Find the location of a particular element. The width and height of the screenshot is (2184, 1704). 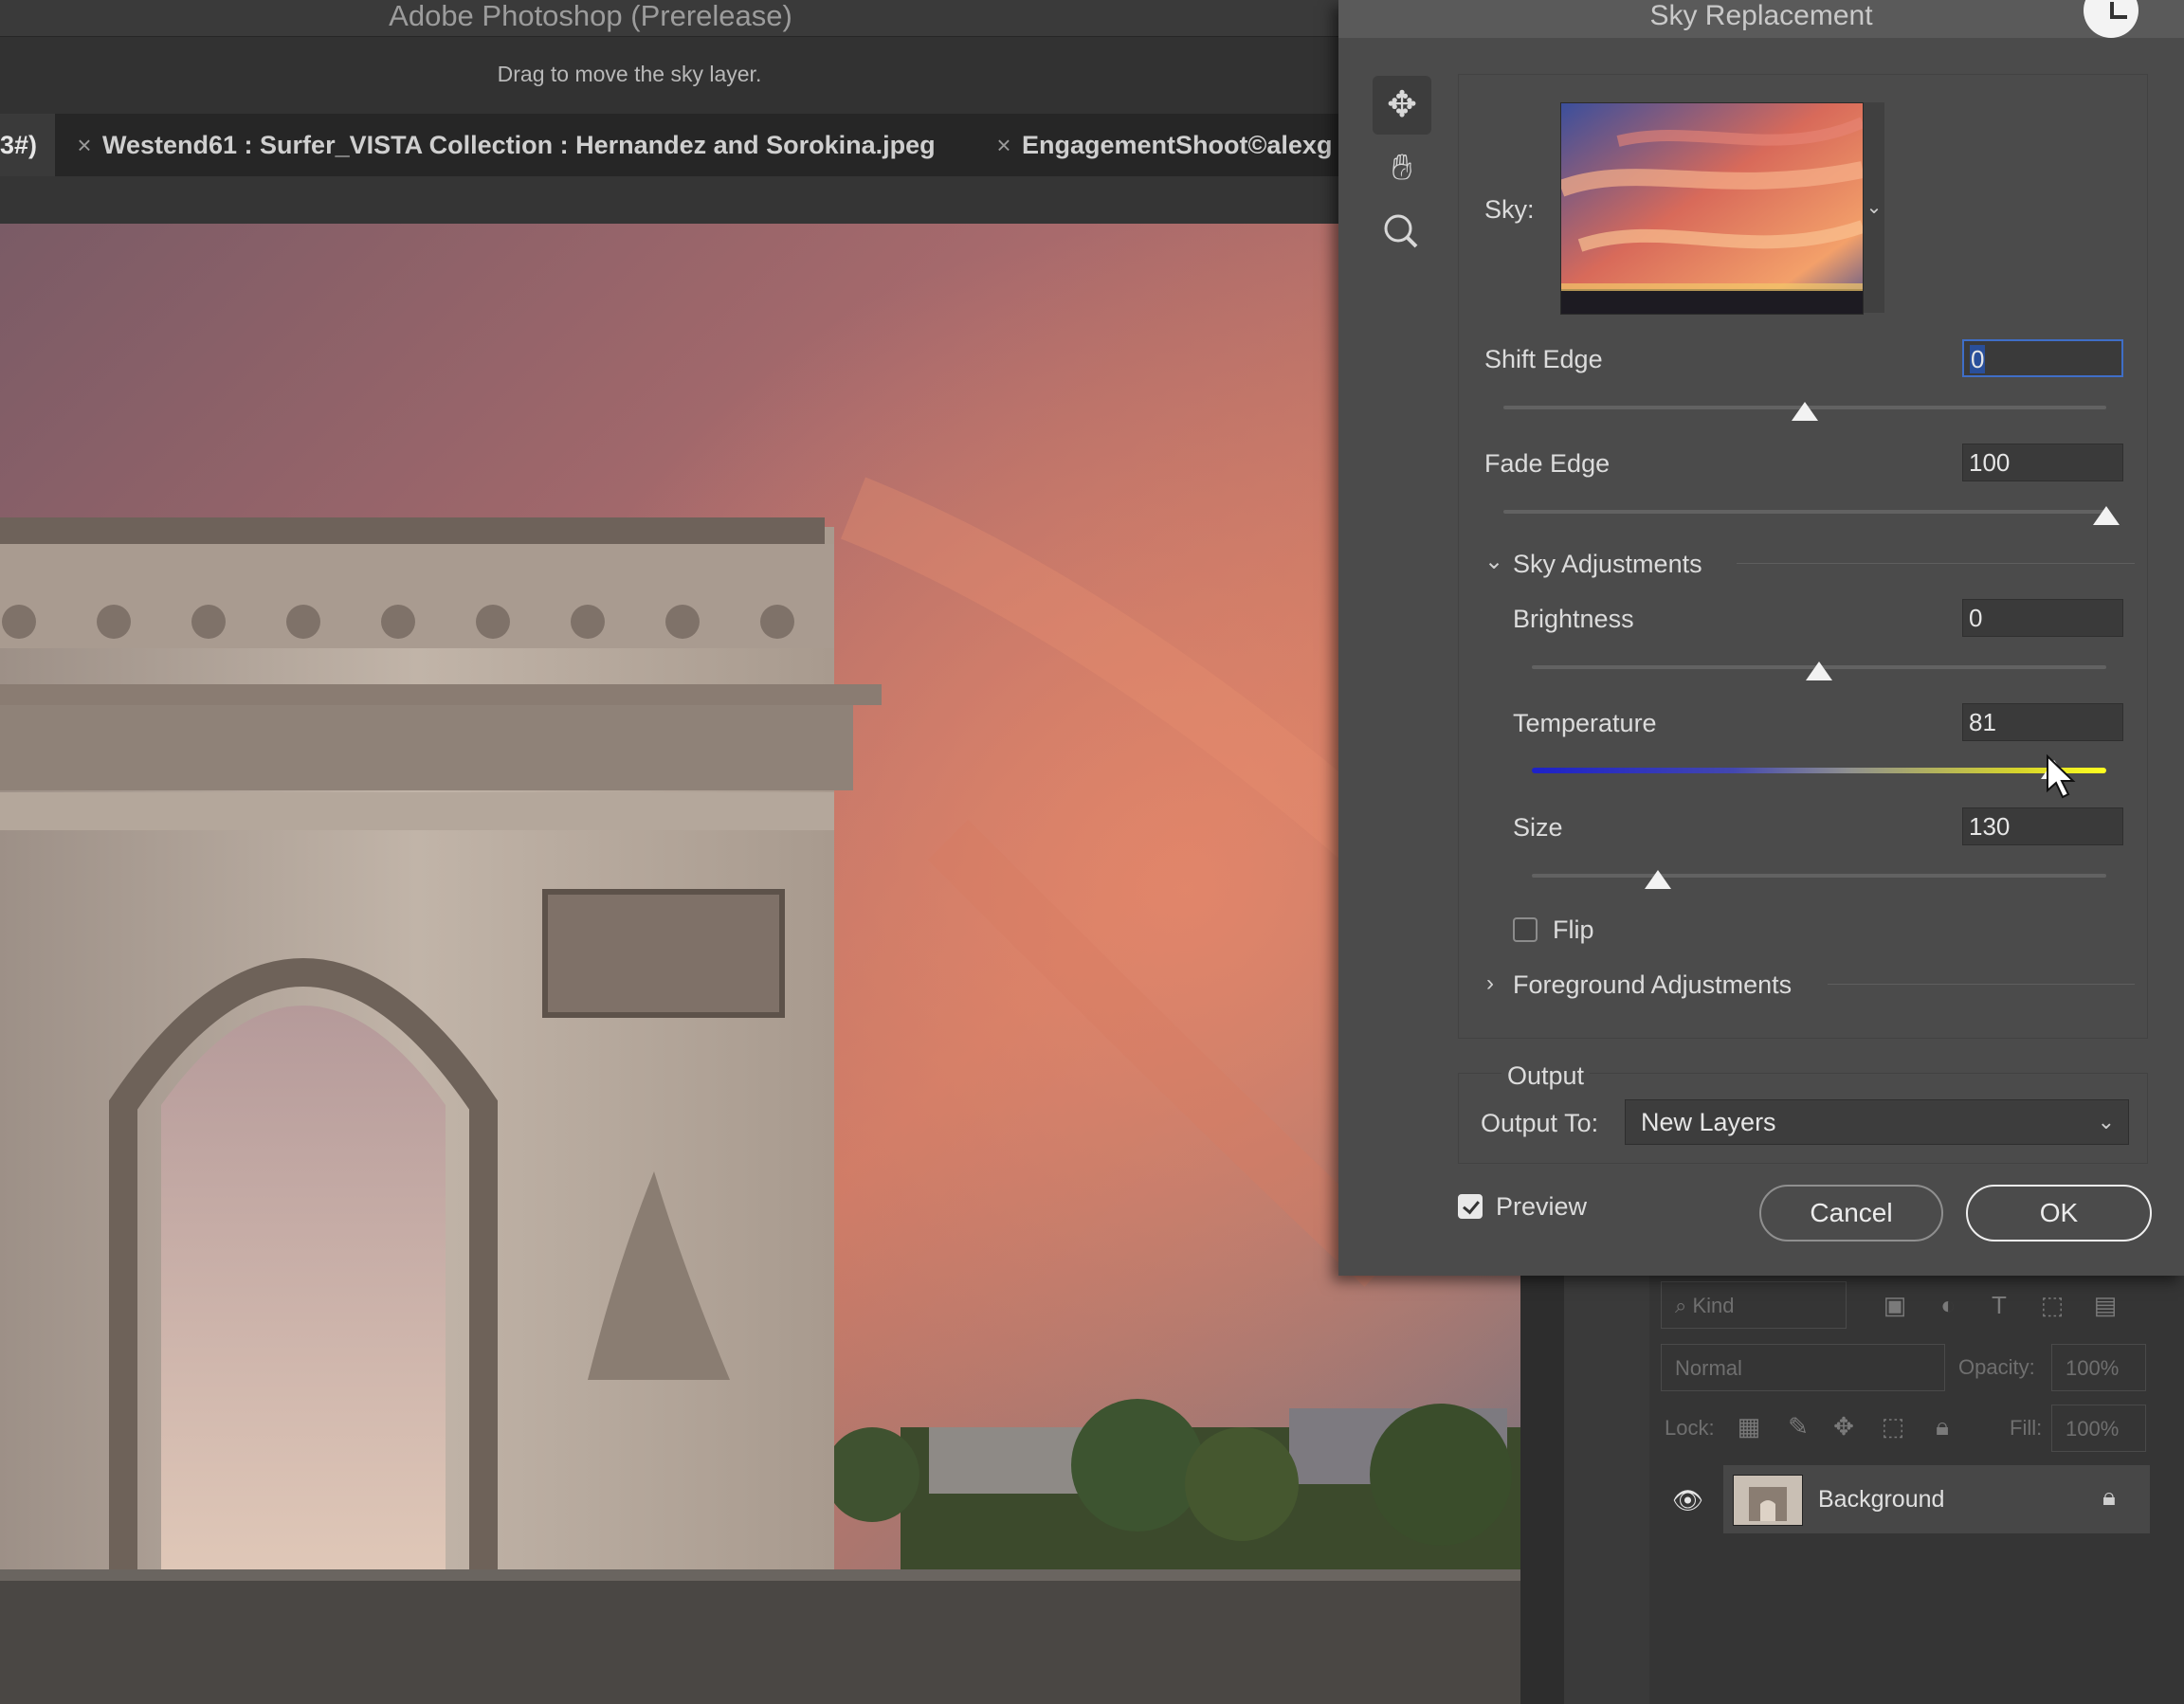

layer-row-background: Background 🔒︎ is located at coordinates (1936, 1499).